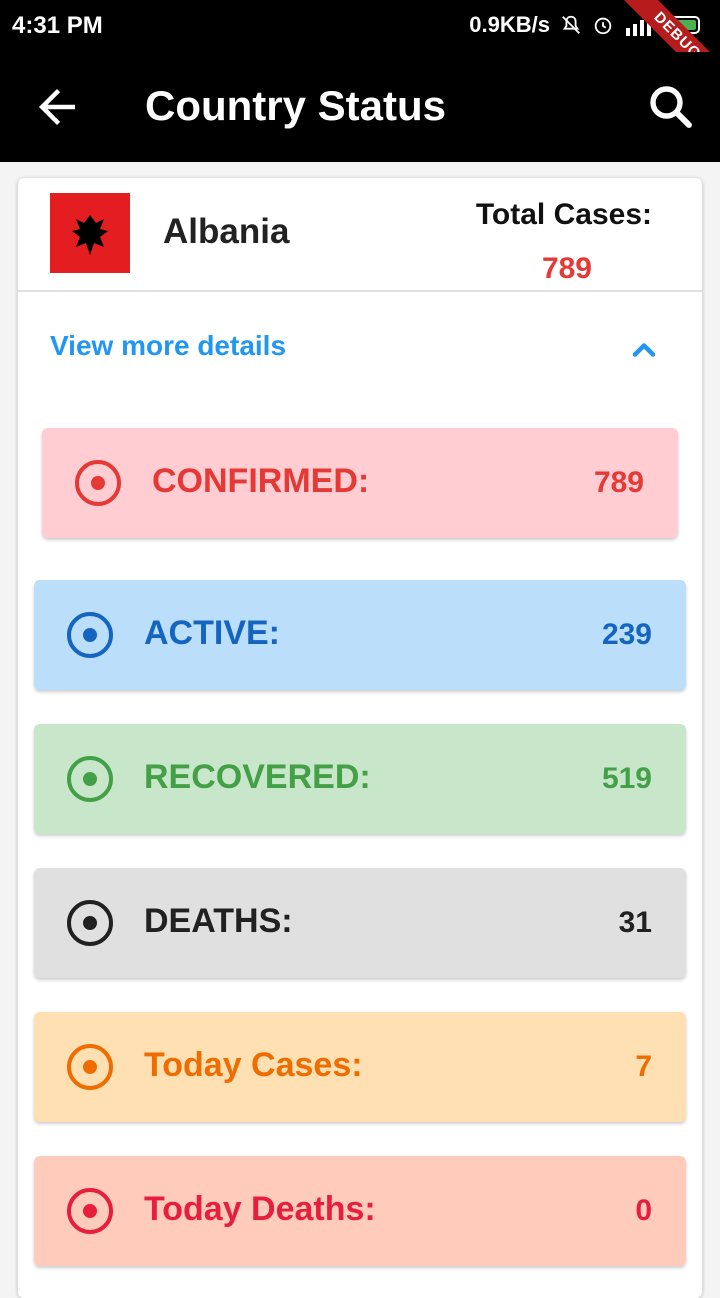 The width and height of the screenshot is (720, 1298). I want to click on albania-flag-icon, so click(90, 233).